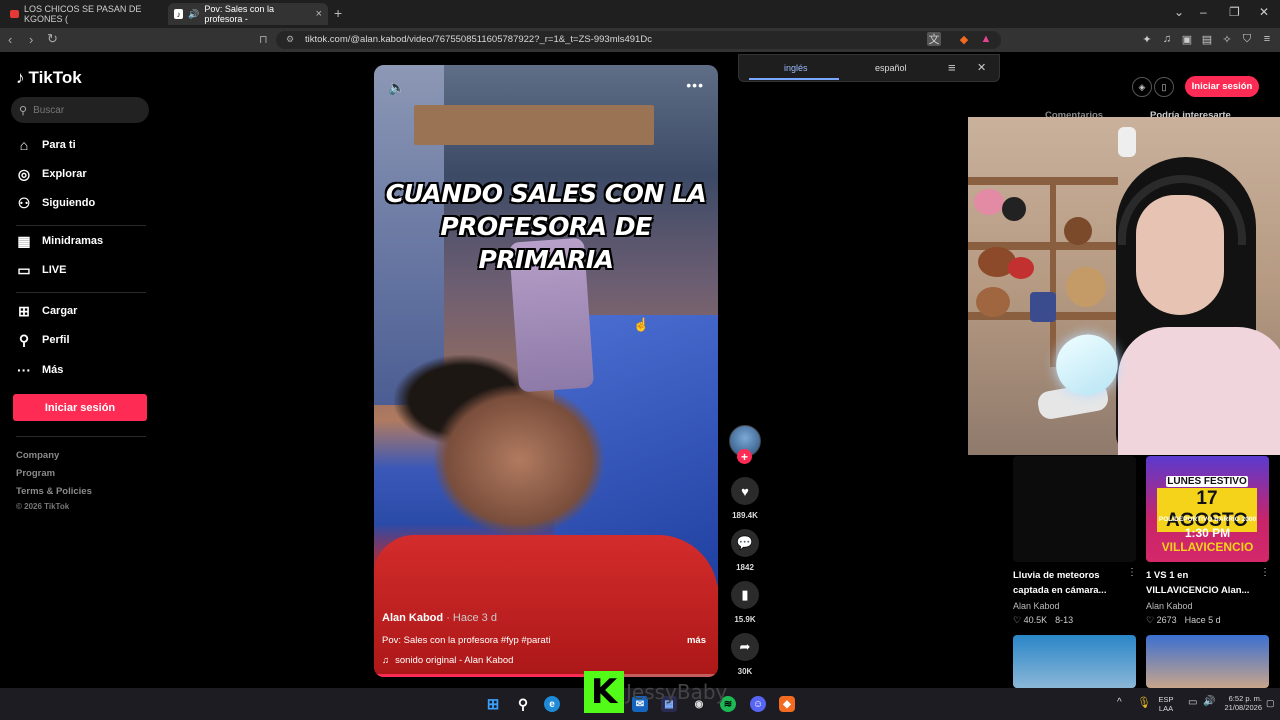 The image size is (1280, 720). What do you see at coordinates (1144, 702) in the screenshot?
I see `microphone-tray-icon: 🎙` at bounding box center [1144, 702].